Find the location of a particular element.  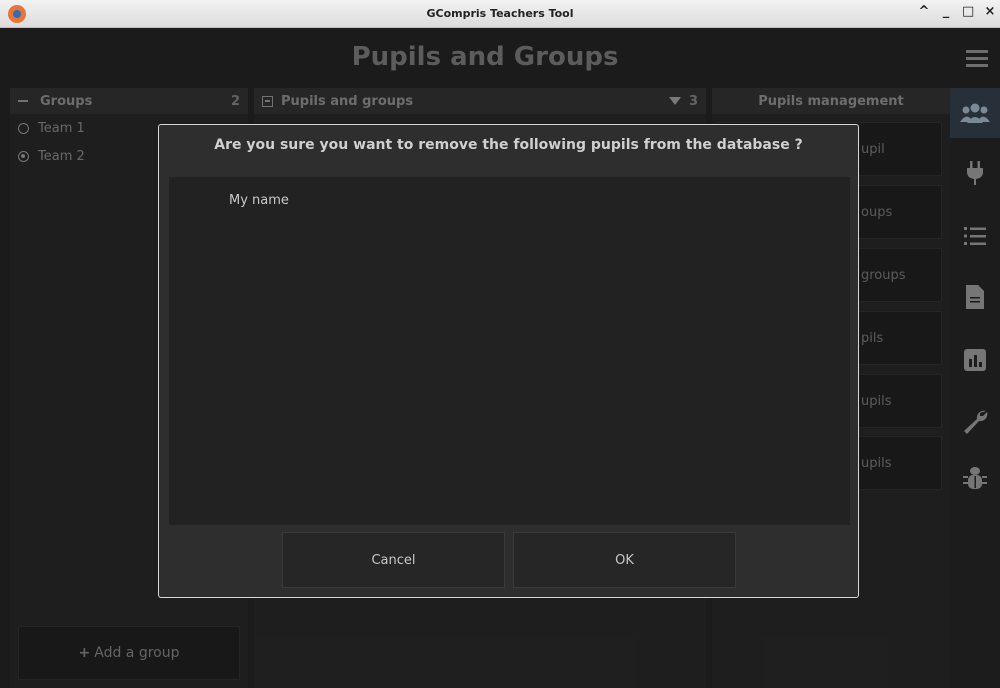

window-titlebar: GCompris Teachers Tool ^ _ □ × is located at coordinates (500, 14).